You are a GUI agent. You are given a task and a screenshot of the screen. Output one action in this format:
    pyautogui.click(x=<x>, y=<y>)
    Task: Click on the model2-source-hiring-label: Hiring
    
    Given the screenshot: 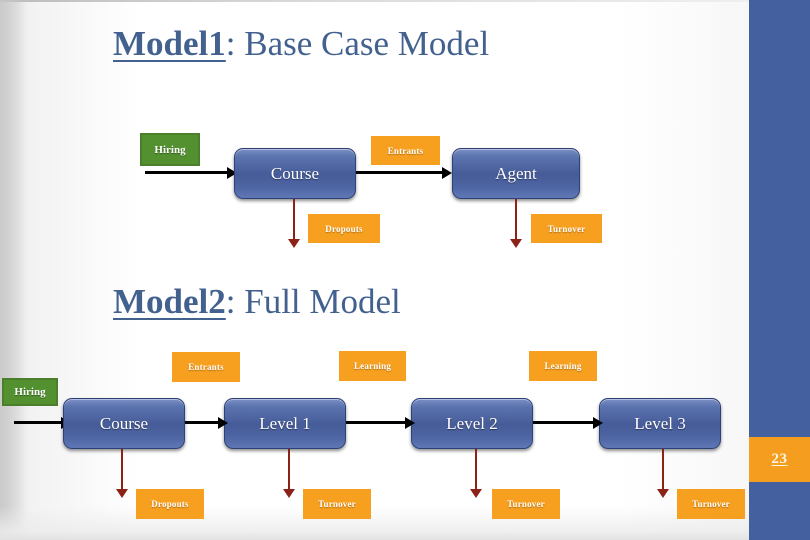 What is the action you would take?
    pyautogui.click(x=30, y=392)
    